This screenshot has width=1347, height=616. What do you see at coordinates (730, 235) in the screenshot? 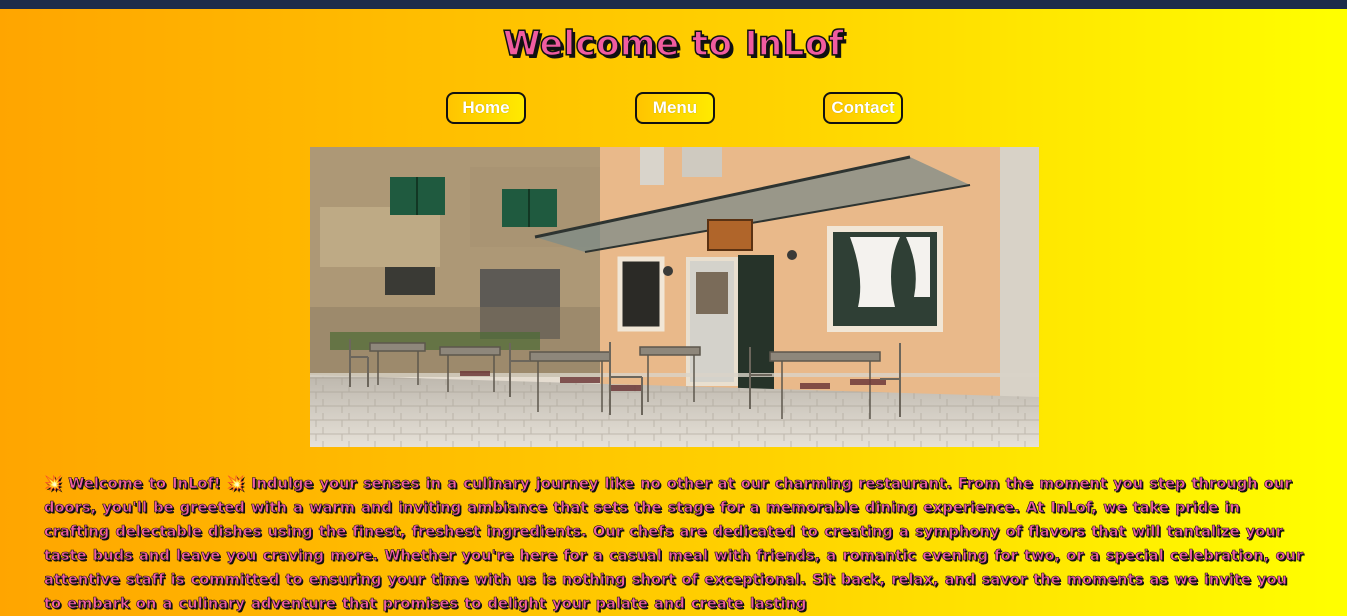
I see `restaurant-sign` at bounding box center [730, 235].